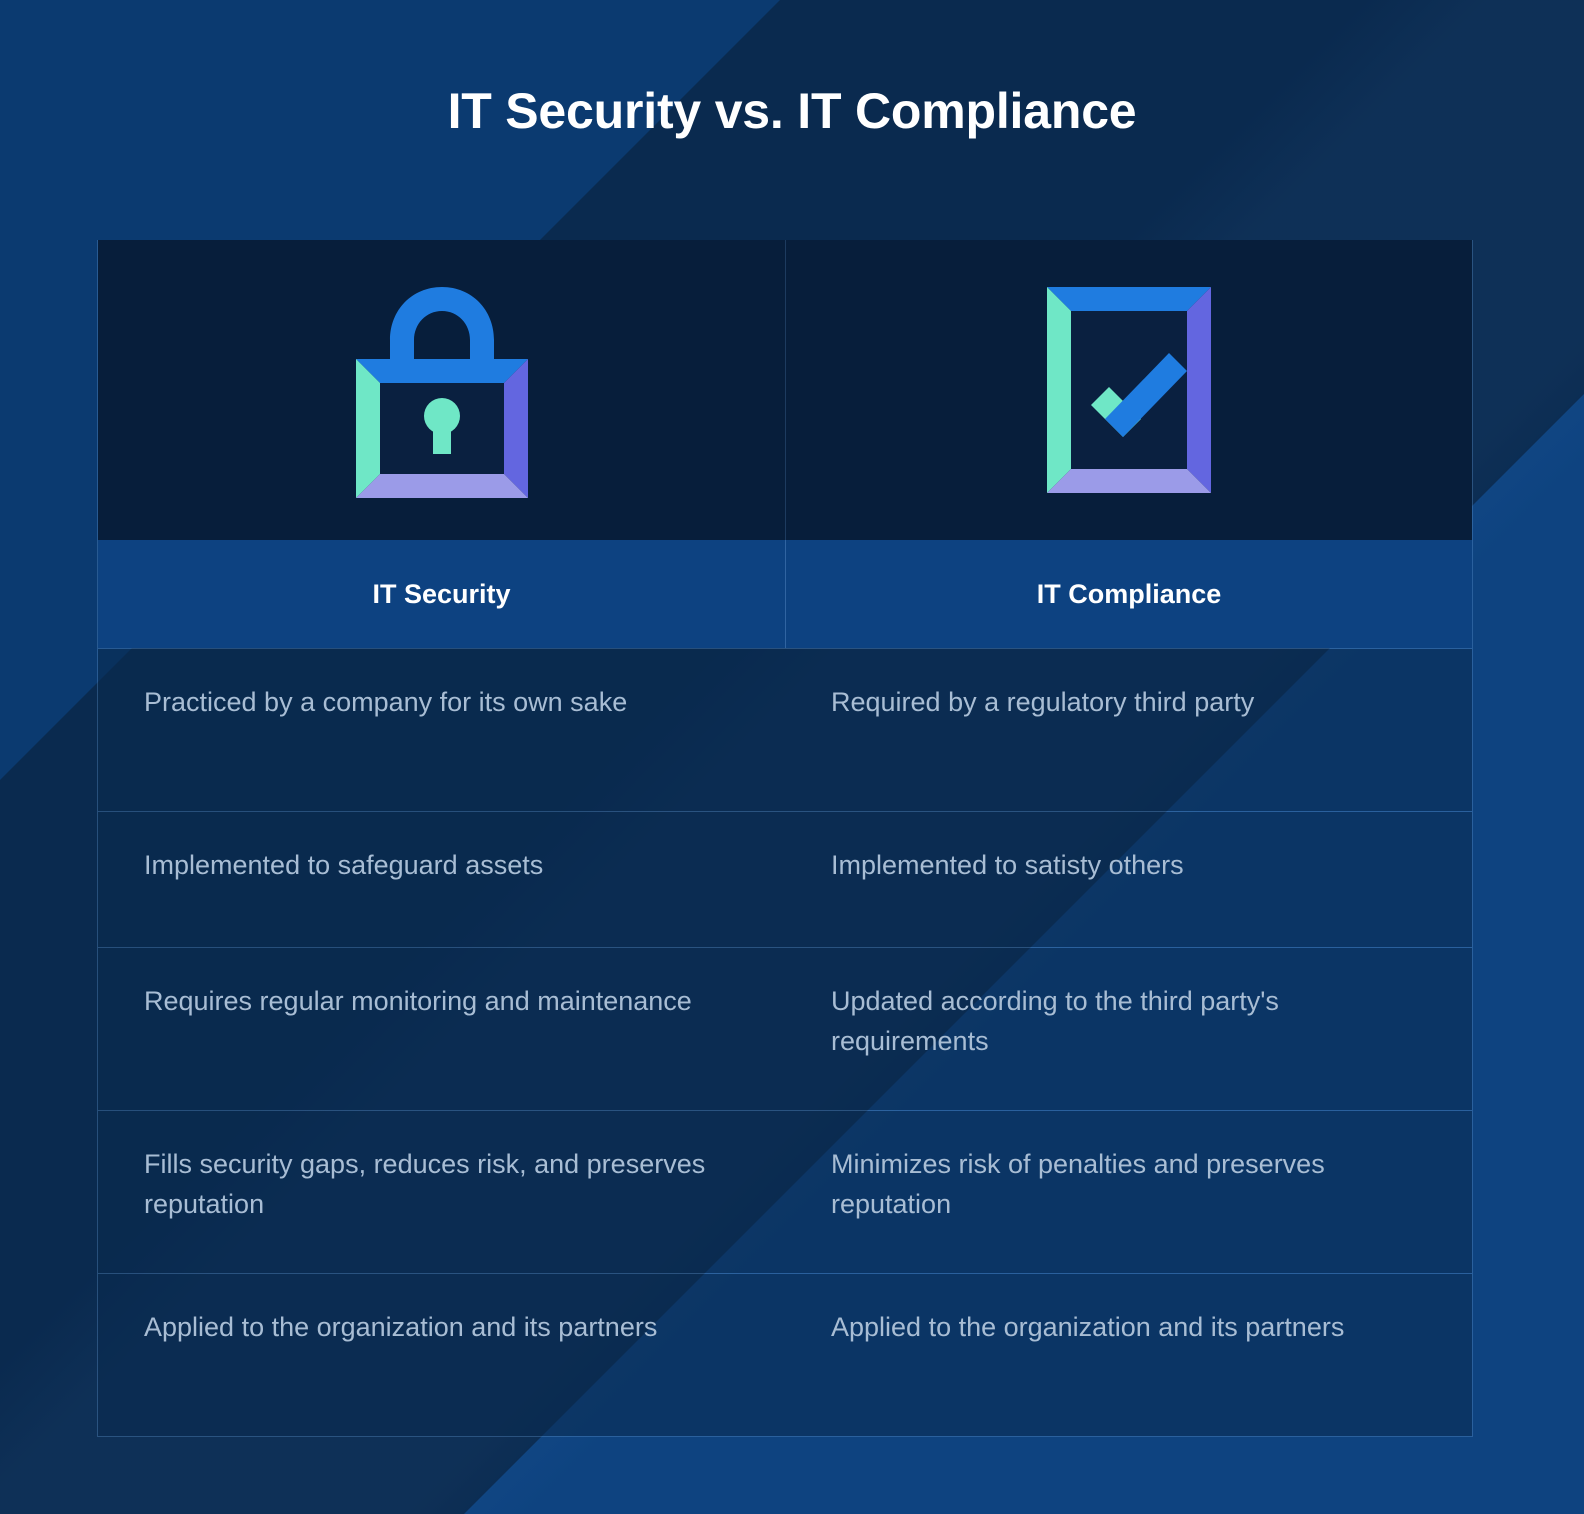 The width and height of the screenshot is (1584, 1514). Describe the element at coordinates (1007, 865) in the screenshot. I see `cell-compliance-2: Implemented to satisty others` at that location.